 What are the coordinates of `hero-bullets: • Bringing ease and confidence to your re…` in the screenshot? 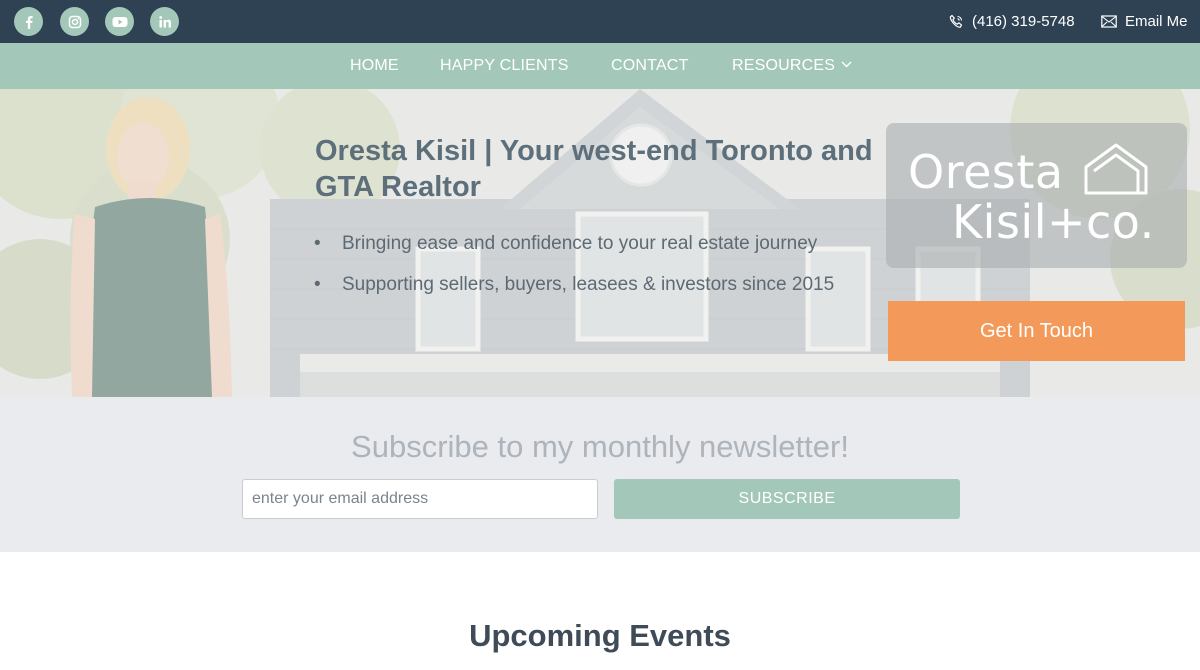 It's located at (586, 270).